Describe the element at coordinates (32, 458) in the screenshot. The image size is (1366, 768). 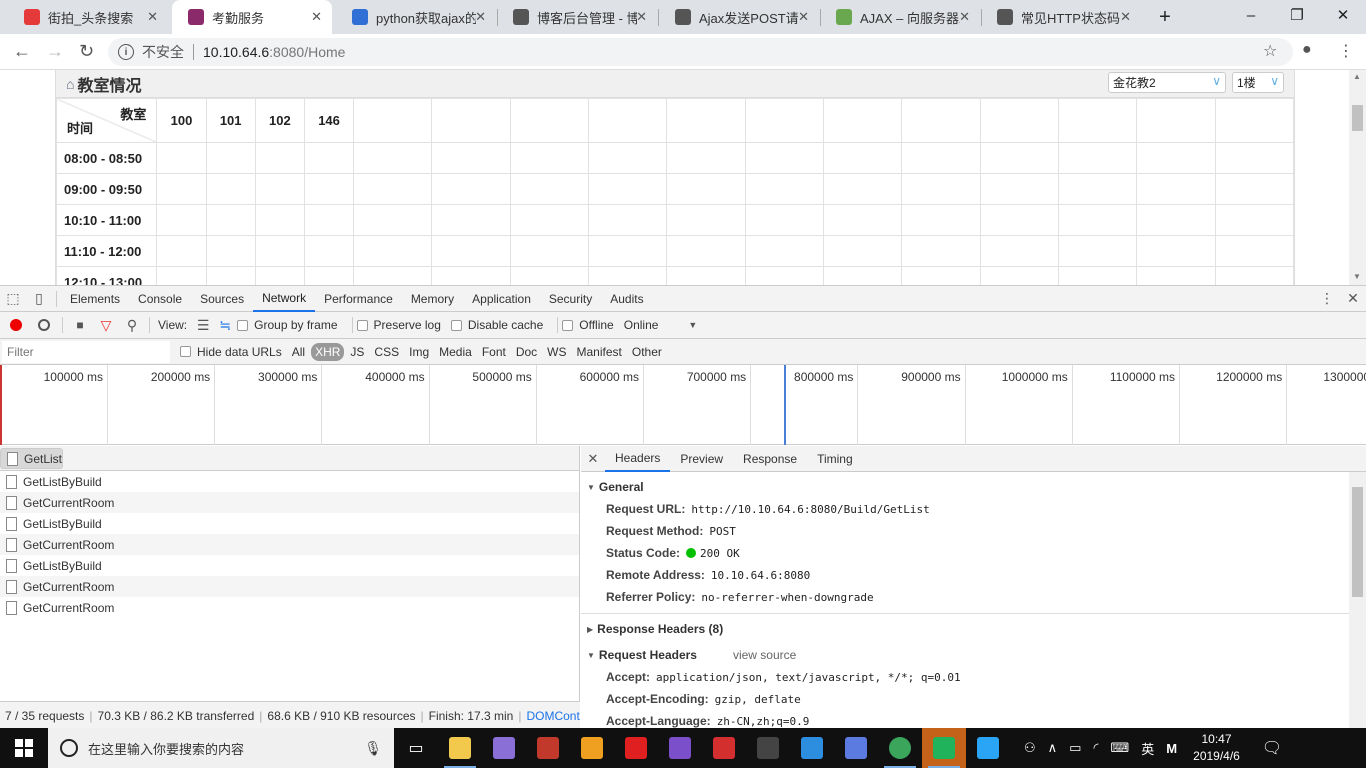
I see `request-row: GetList` at that location.